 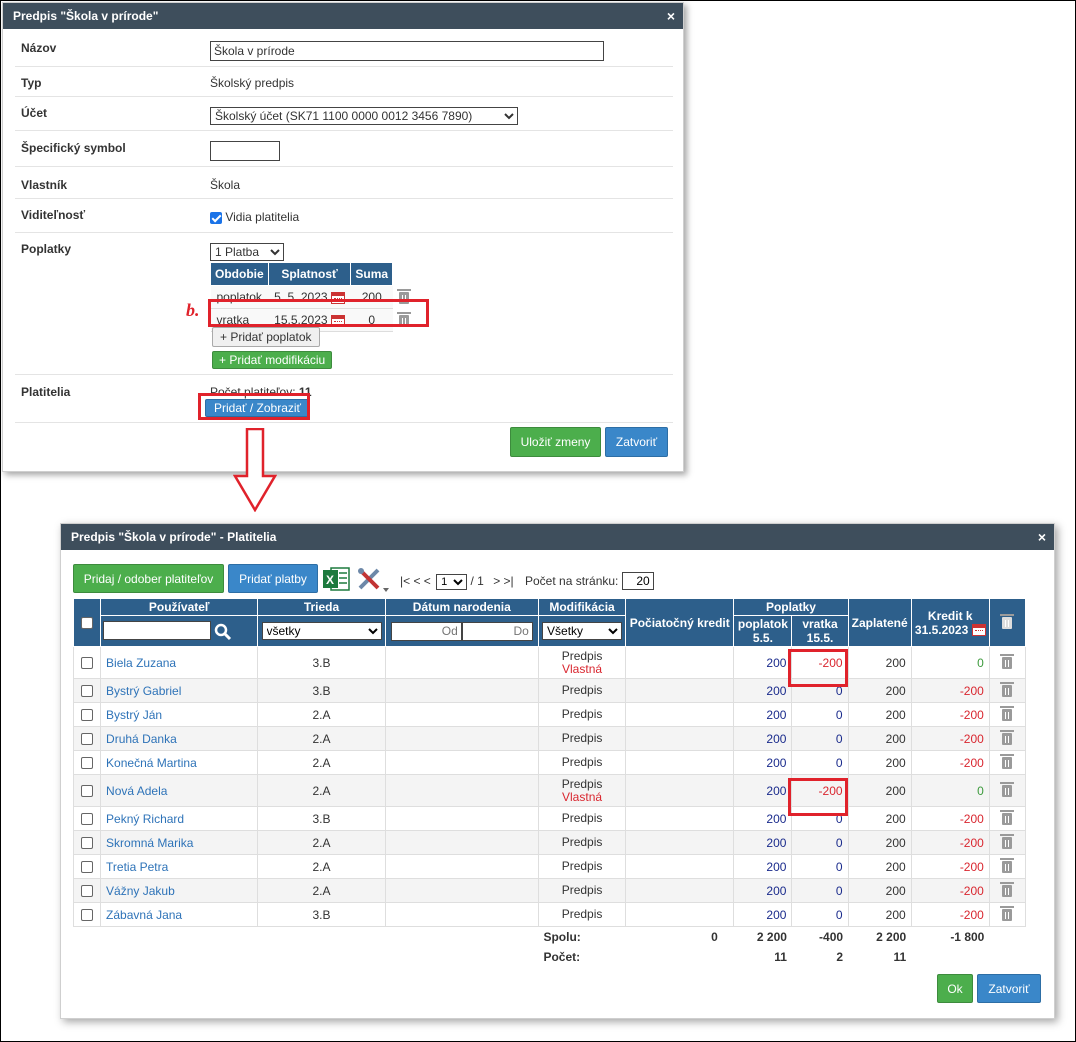 I want to click on add-fee-button: + Pridať poplatok, so click(x=266, y=337).